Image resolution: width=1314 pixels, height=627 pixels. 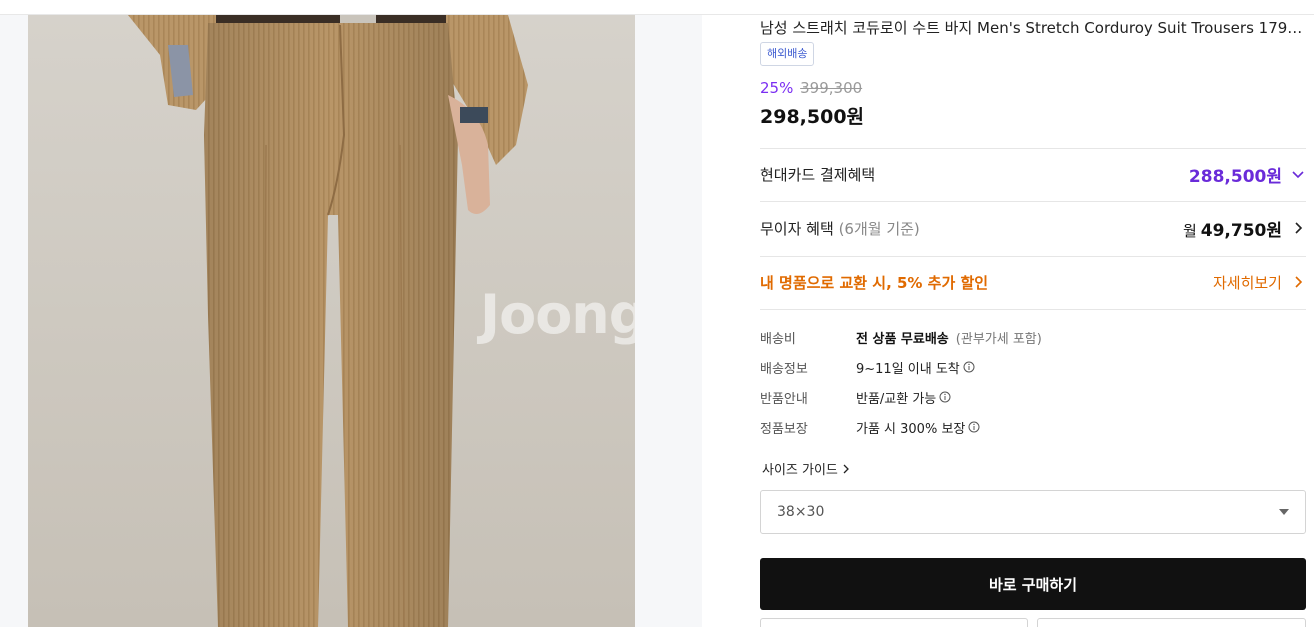 I want to click on spec-return: 반품안내 반품/교환 가능, so click(x=855, y=397).